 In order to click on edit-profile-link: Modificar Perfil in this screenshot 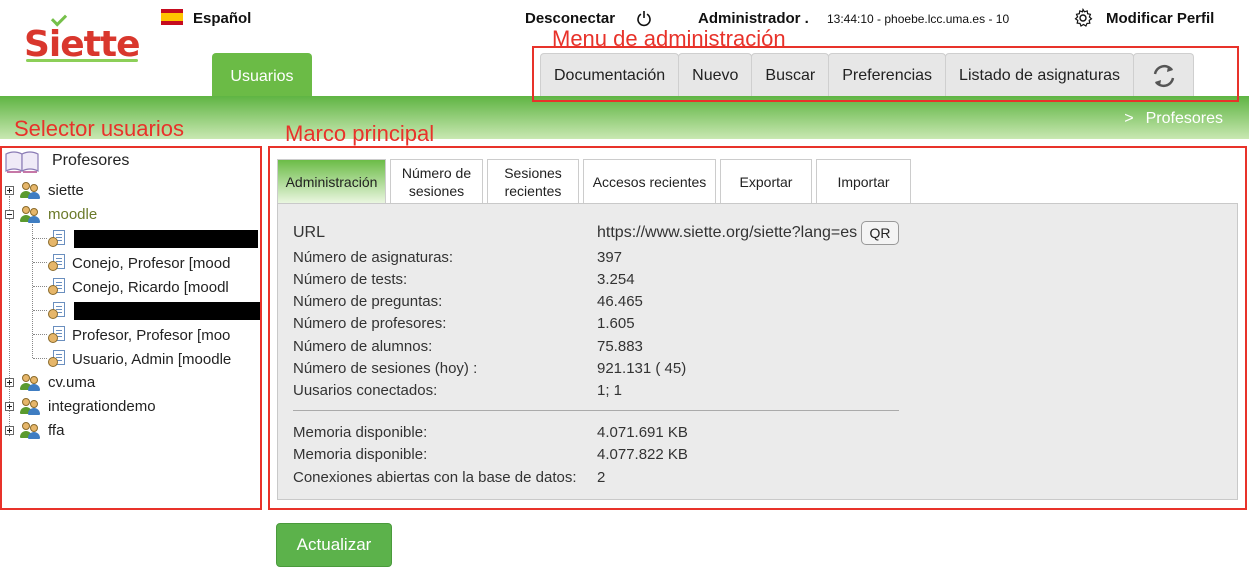, I will do `click(1160, 18)`.